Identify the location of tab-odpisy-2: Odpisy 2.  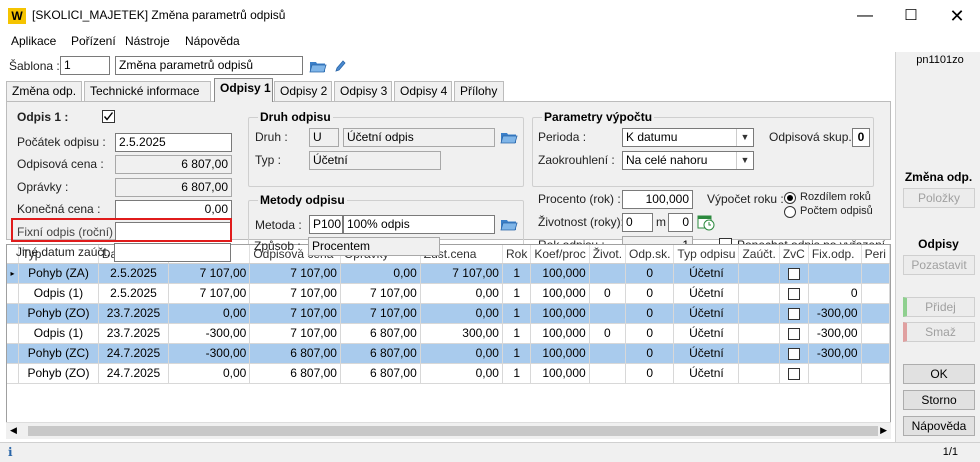
(303, 91).